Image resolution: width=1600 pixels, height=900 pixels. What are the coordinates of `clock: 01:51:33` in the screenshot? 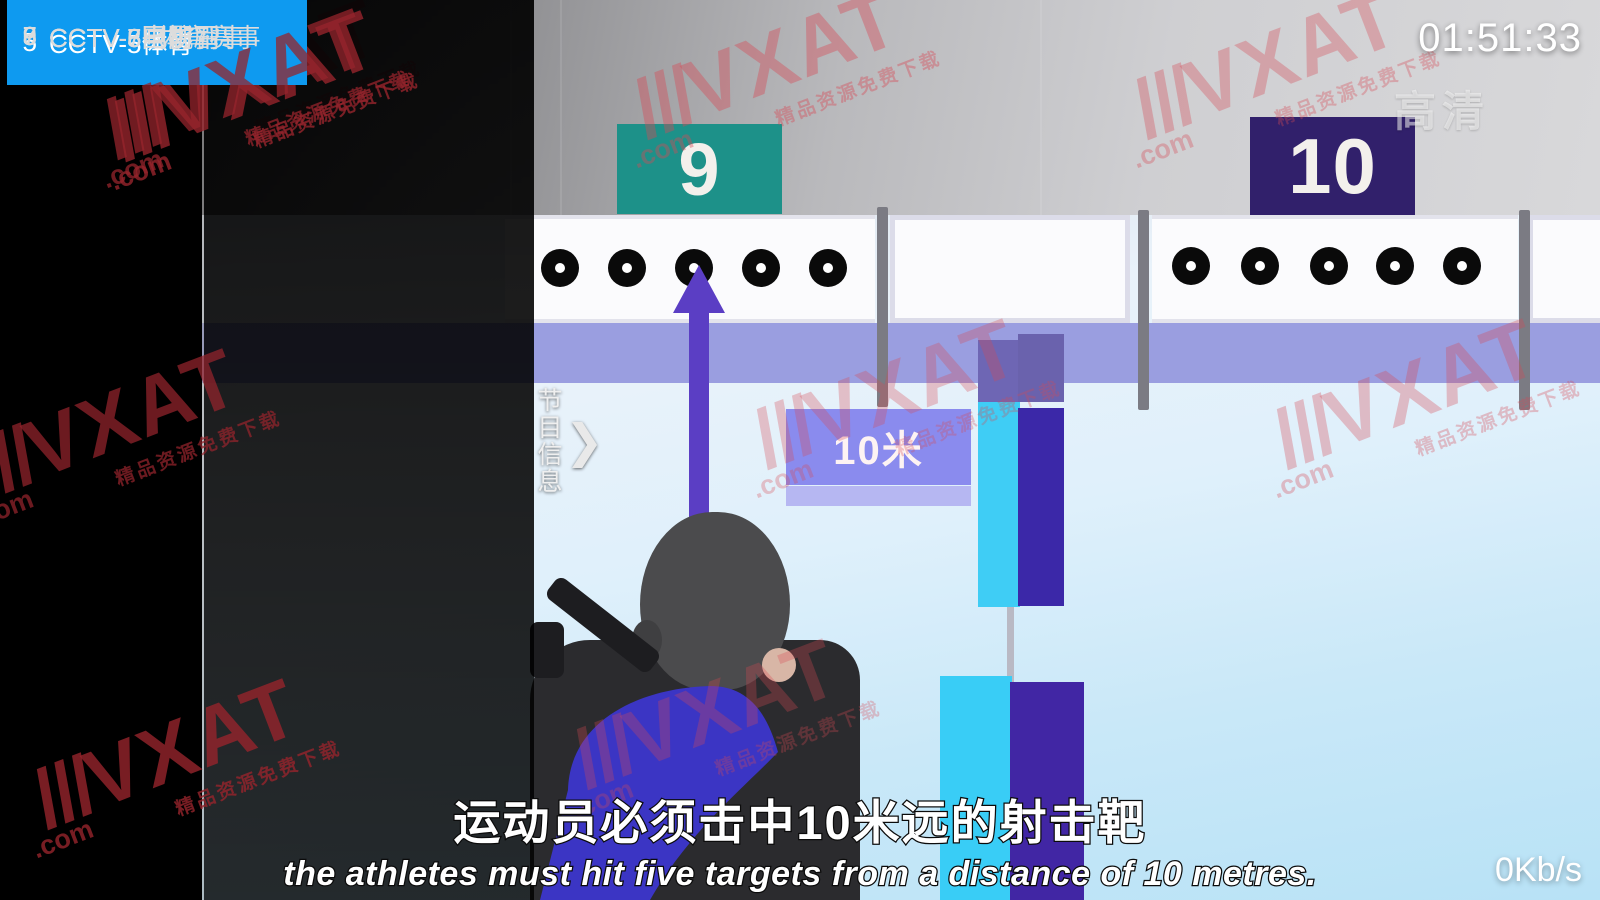 It's located at (1500, 38).